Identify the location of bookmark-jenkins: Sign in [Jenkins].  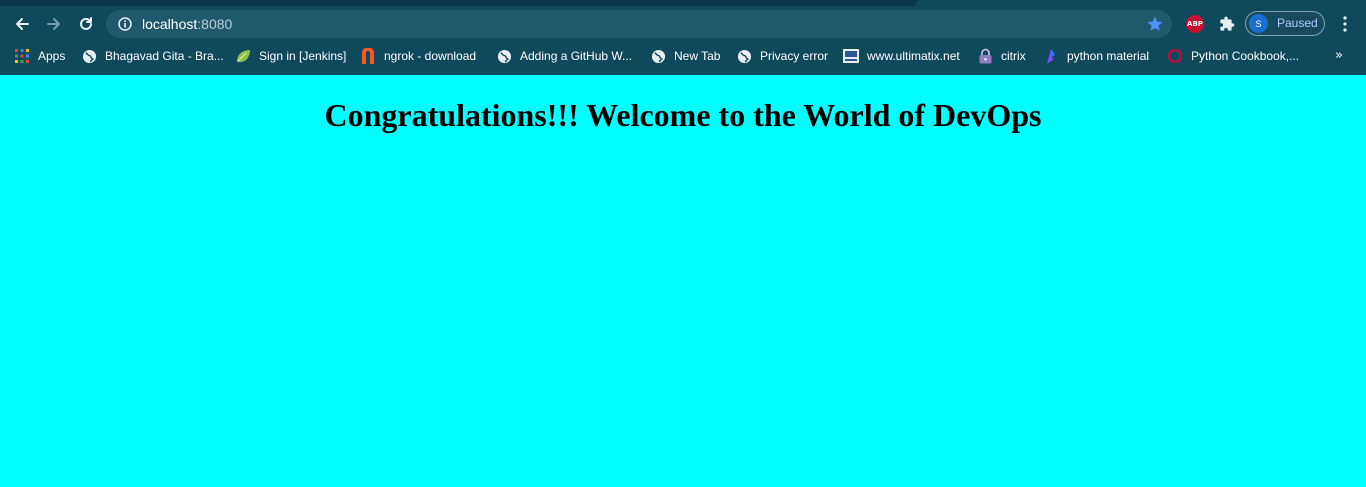
(290, 56).